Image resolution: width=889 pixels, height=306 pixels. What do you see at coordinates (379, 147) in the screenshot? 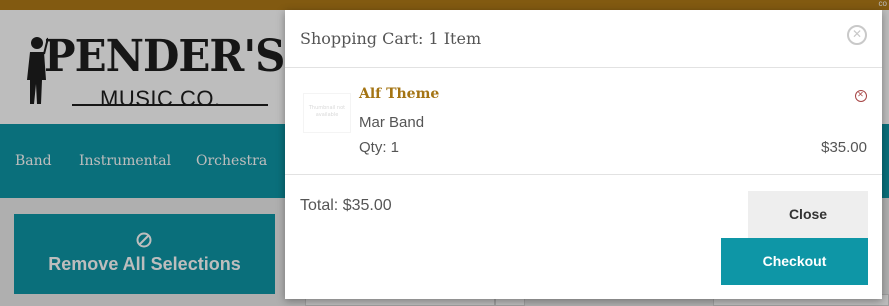
I see `item-quantity: Qty: 1` at bounding box center [379, 147].